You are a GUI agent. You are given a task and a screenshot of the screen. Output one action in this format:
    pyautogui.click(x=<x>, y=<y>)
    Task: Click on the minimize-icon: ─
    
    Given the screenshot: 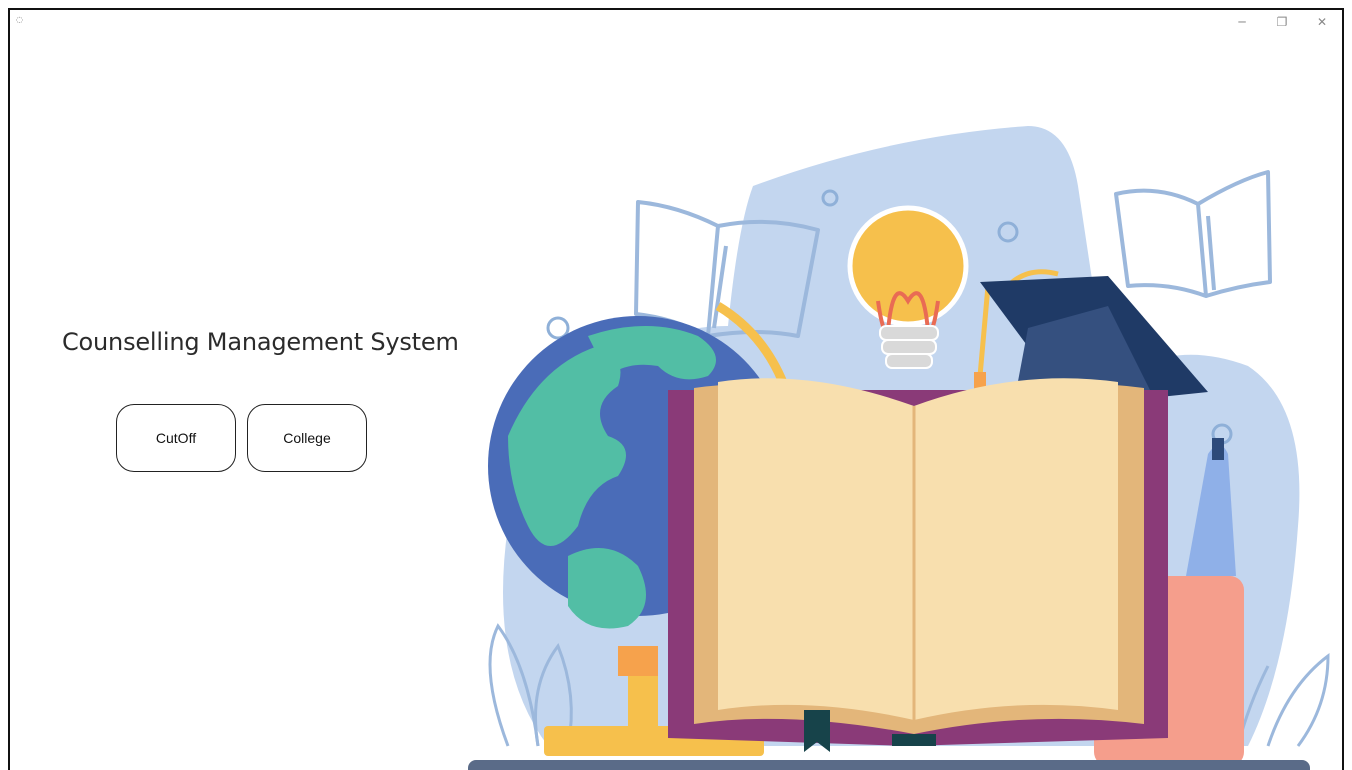 What is the action you would take?
    pyautogui.click(x=1242, y=22)
    